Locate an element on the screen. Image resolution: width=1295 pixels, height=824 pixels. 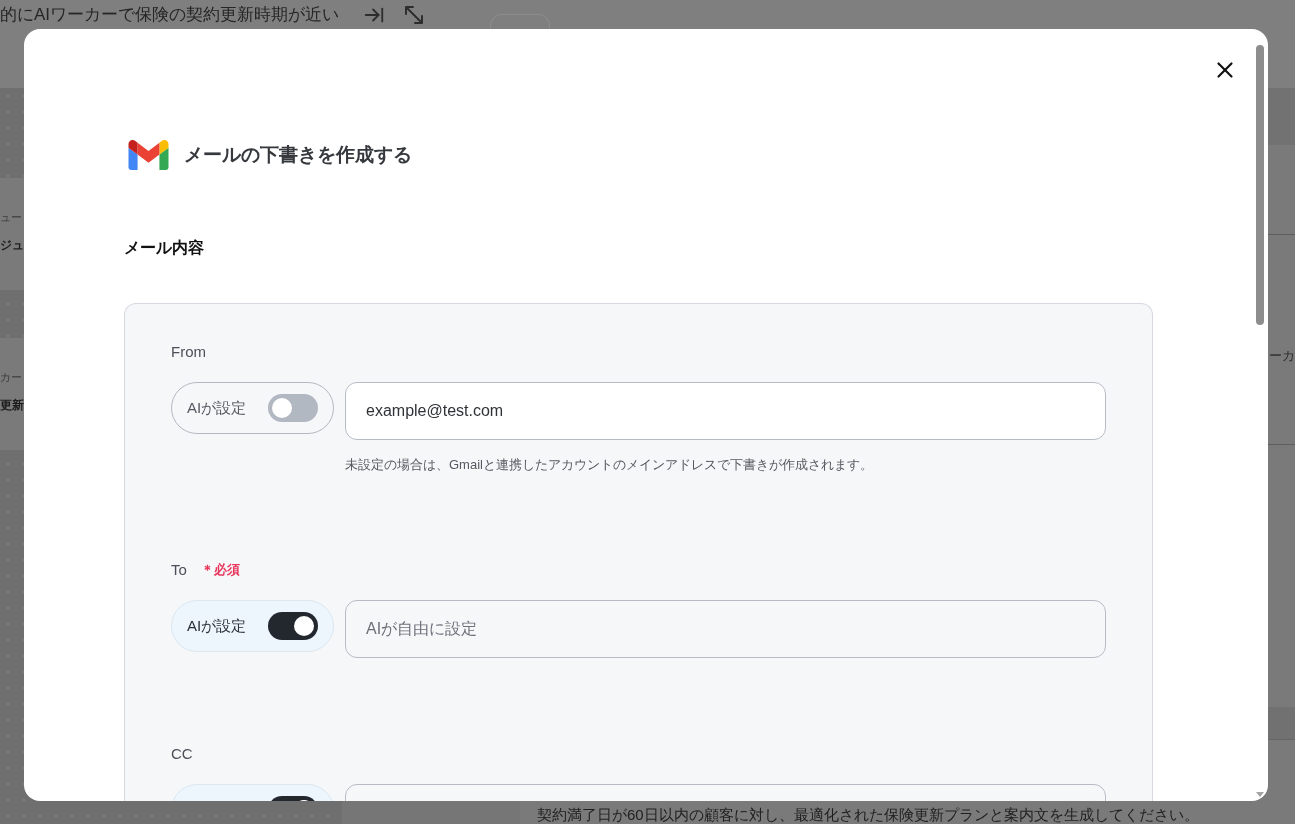
prompt-text: 契約満了日が60日以内の顧客に対し、最適化された保険更新プランと案内文を生成してください。 is located at coordinates (868, 814).